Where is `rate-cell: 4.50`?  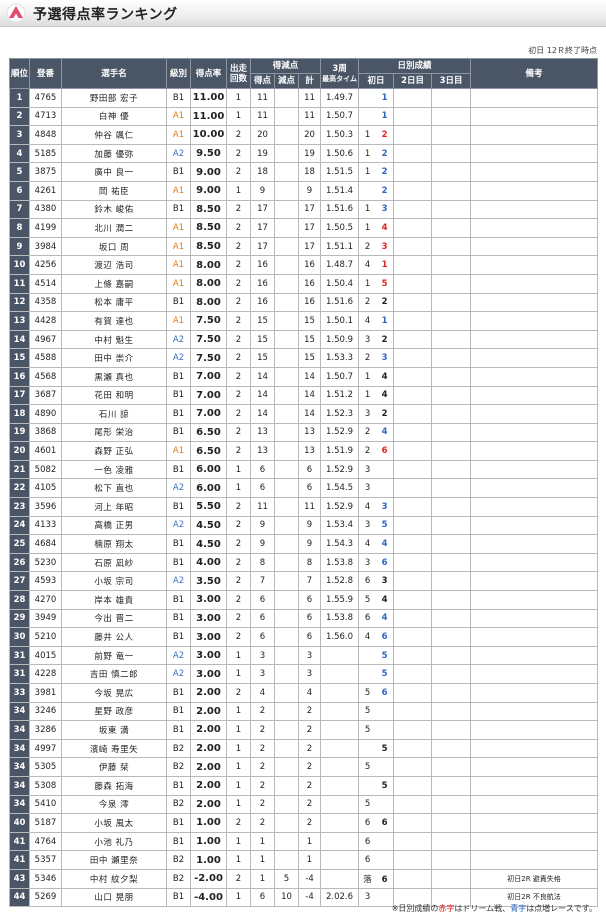
rate-cell: 4.50 is located at coordinates (208, 544).